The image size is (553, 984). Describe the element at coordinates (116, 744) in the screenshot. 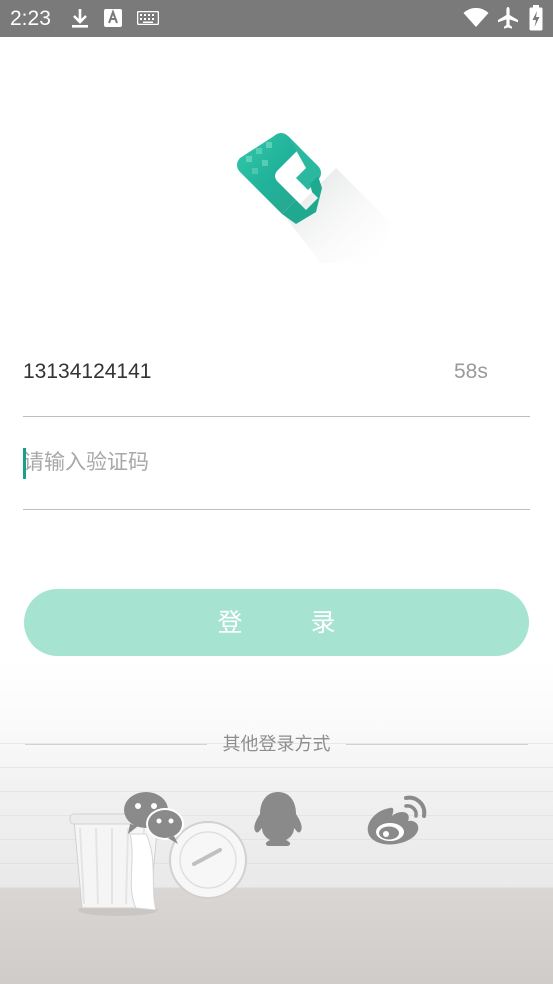

I see `other-login-divider-left` at that location.